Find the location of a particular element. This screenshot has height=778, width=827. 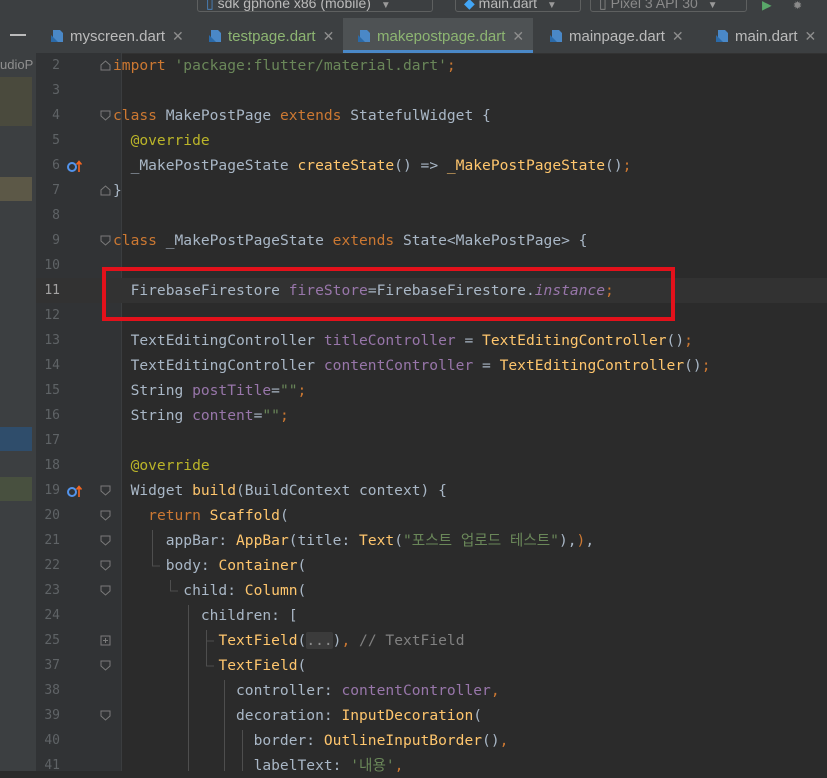

line-number: 7 is located at coordinates (56, 190).